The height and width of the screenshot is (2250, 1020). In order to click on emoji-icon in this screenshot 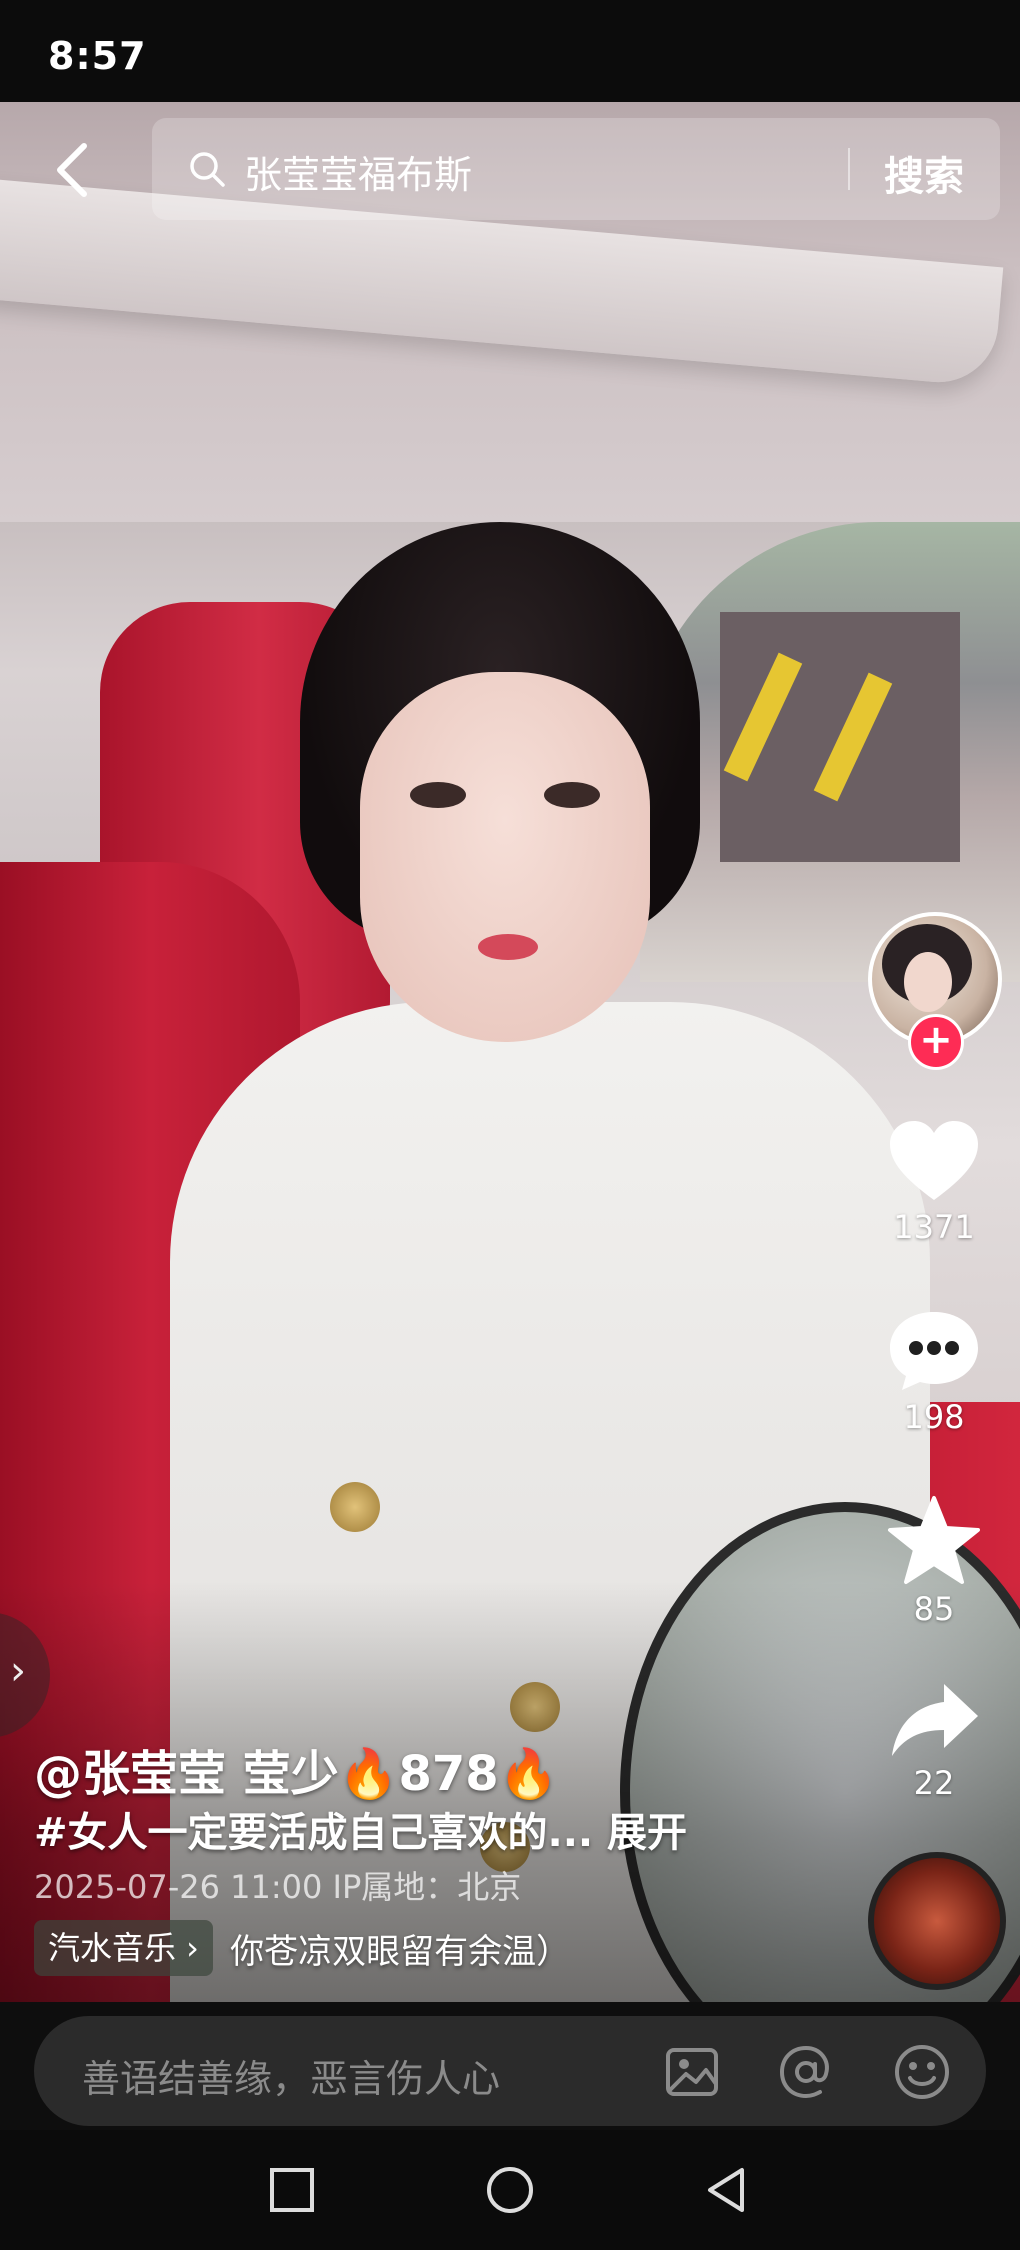, I will do `click(922, 2072)`.